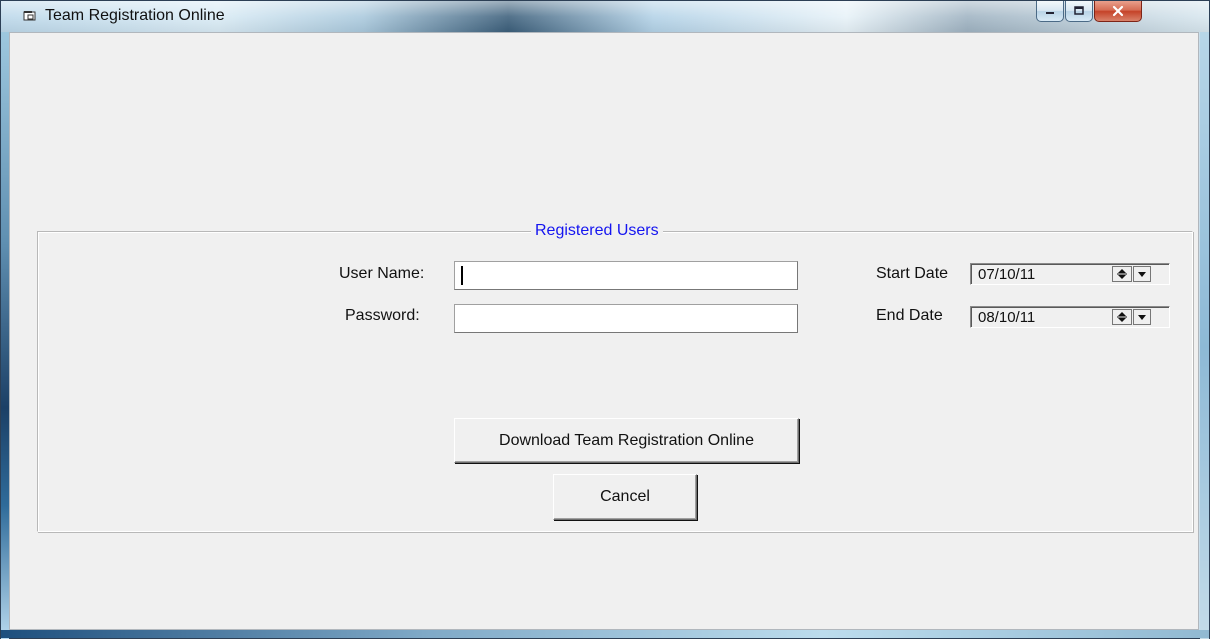 The width and height of the screenshot is (1212, 641). I want to click on start-date-label: Start Date, so click(912, 273).